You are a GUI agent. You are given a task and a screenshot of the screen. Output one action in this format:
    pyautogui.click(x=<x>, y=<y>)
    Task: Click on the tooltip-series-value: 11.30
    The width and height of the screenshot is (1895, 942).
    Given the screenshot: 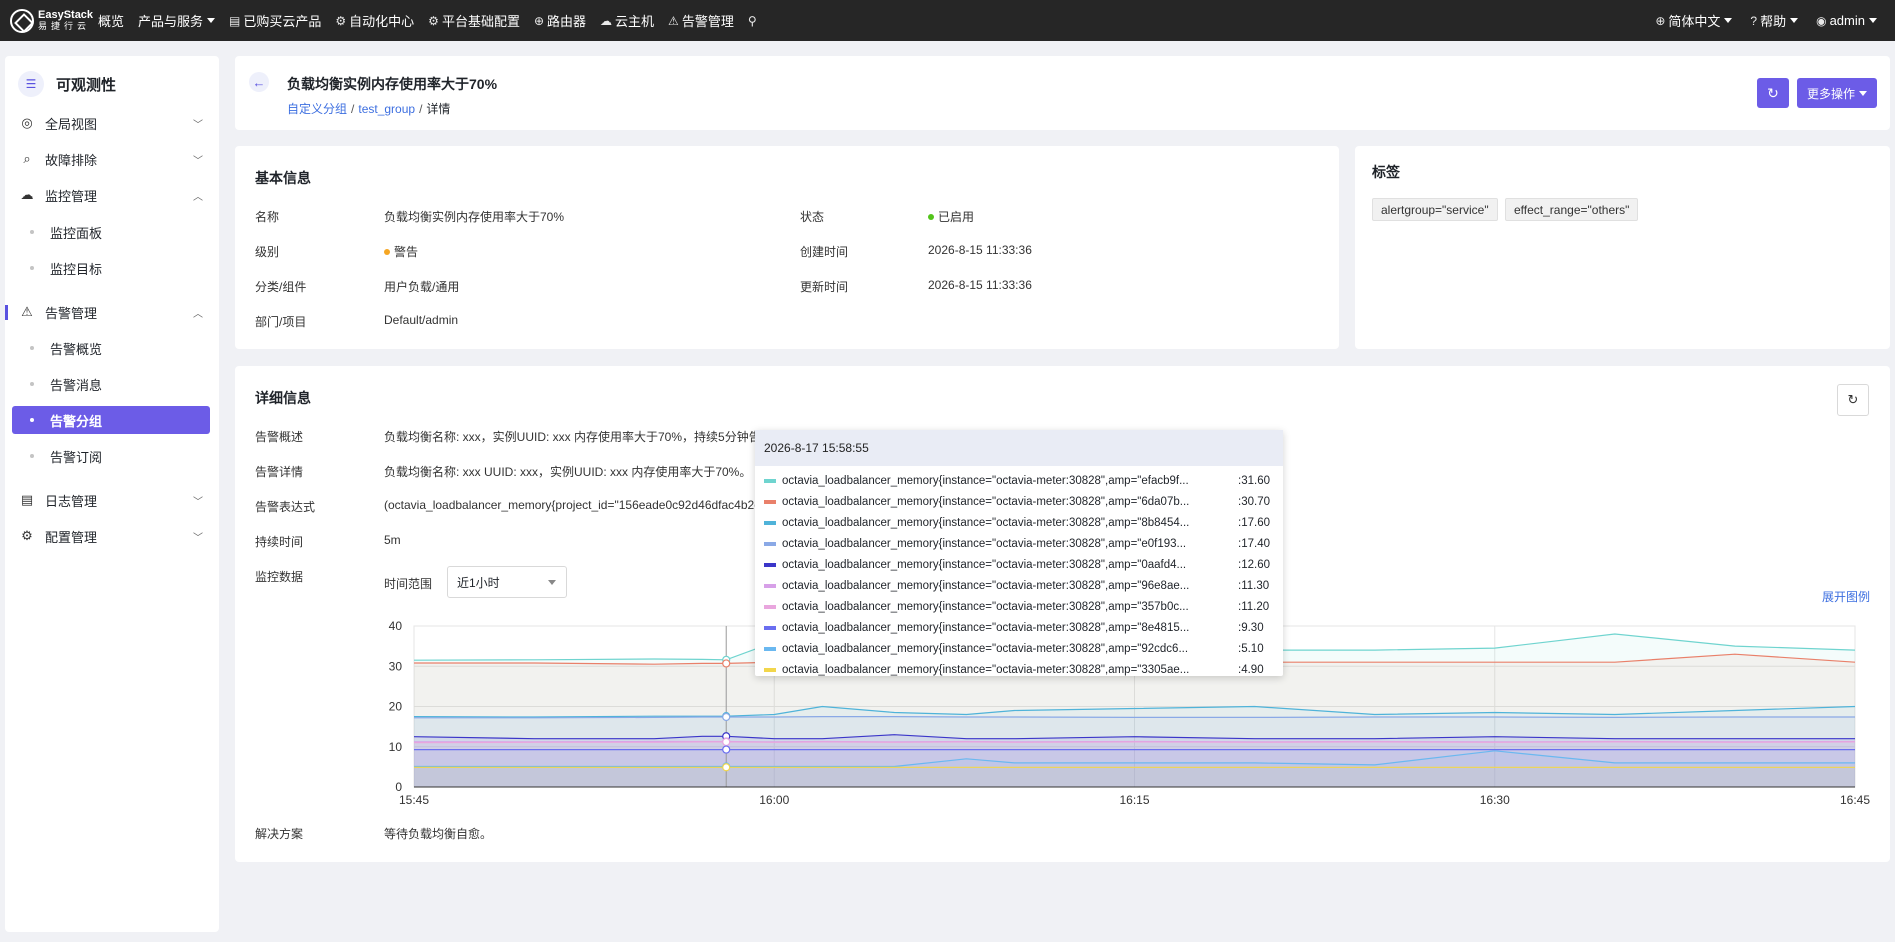 What is the action you would take?
    pyautogui.click(x=1255, y=586)
    